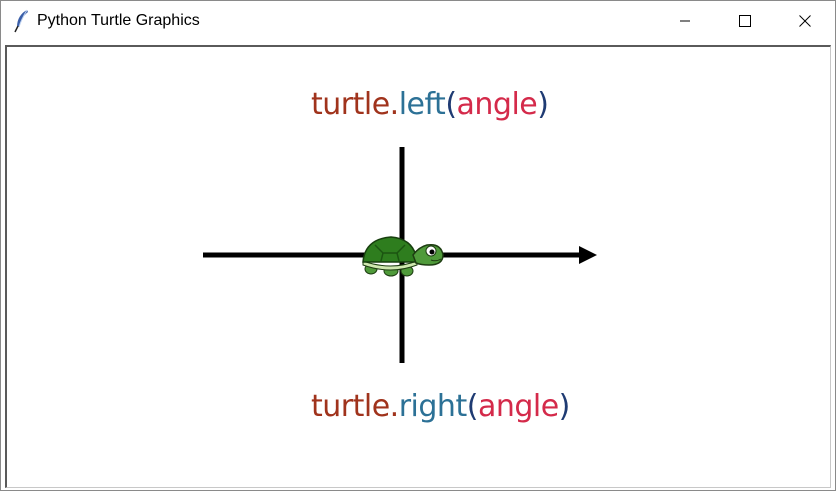 This screenshot has width=836, height=491. Describe the element at coordinates (422, 104) in the screenshot. I see `code-method: left` at that location.